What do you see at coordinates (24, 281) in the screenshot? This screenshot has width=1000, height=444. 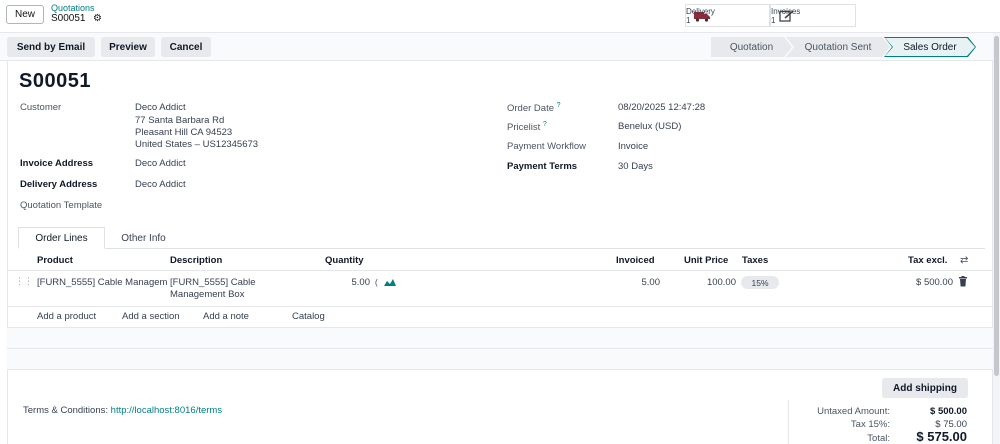 I see `drag-handle-icon: ⋮⋮` at bounding box center [24, 281].